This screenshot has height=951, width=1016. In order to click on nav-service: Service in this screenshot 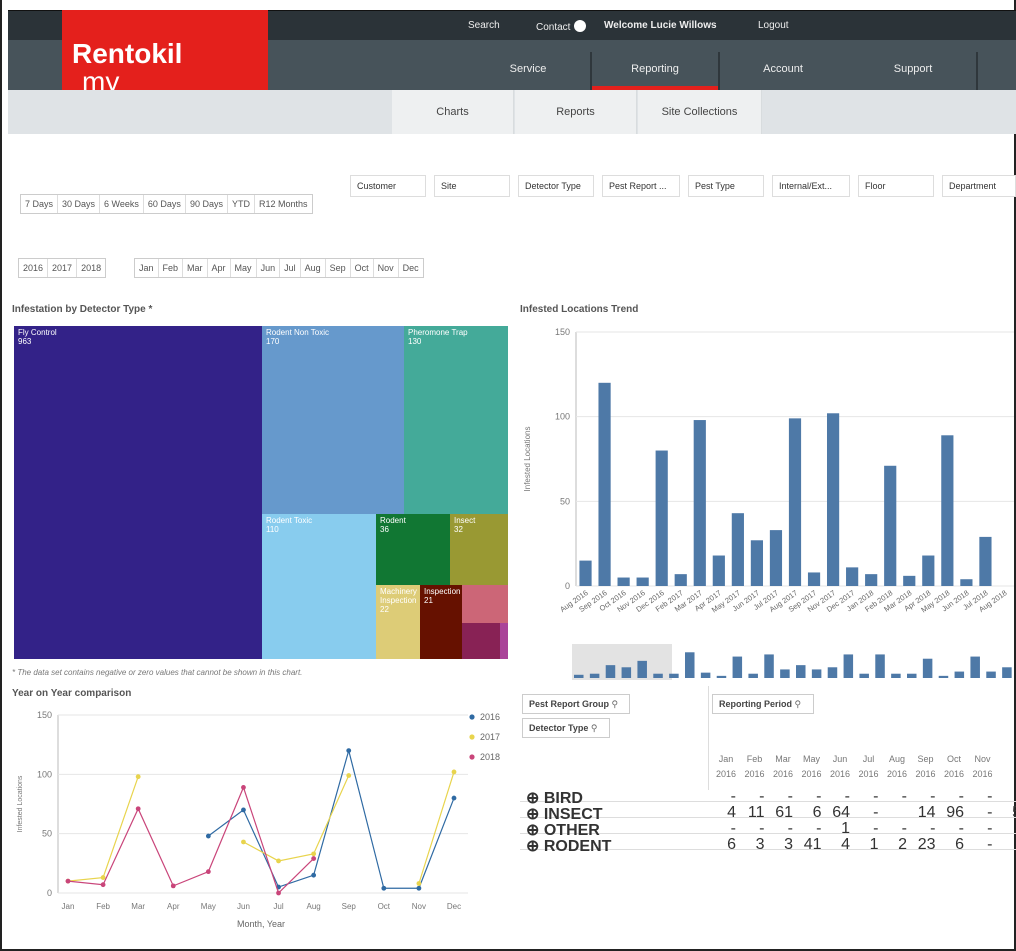, I will do `click(528, 71)`.